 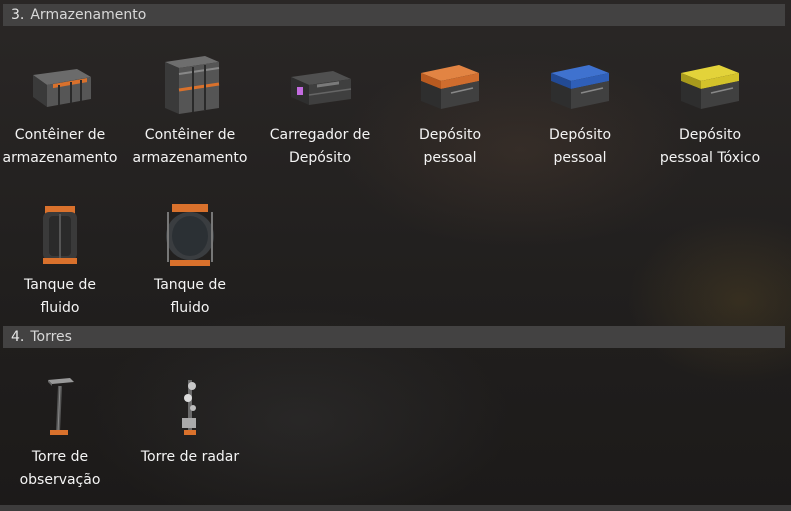 What do you see at coordinates (60, 407) in the screenshot?
I see `lookout-tower-icon` at bounding box center [60, 407].